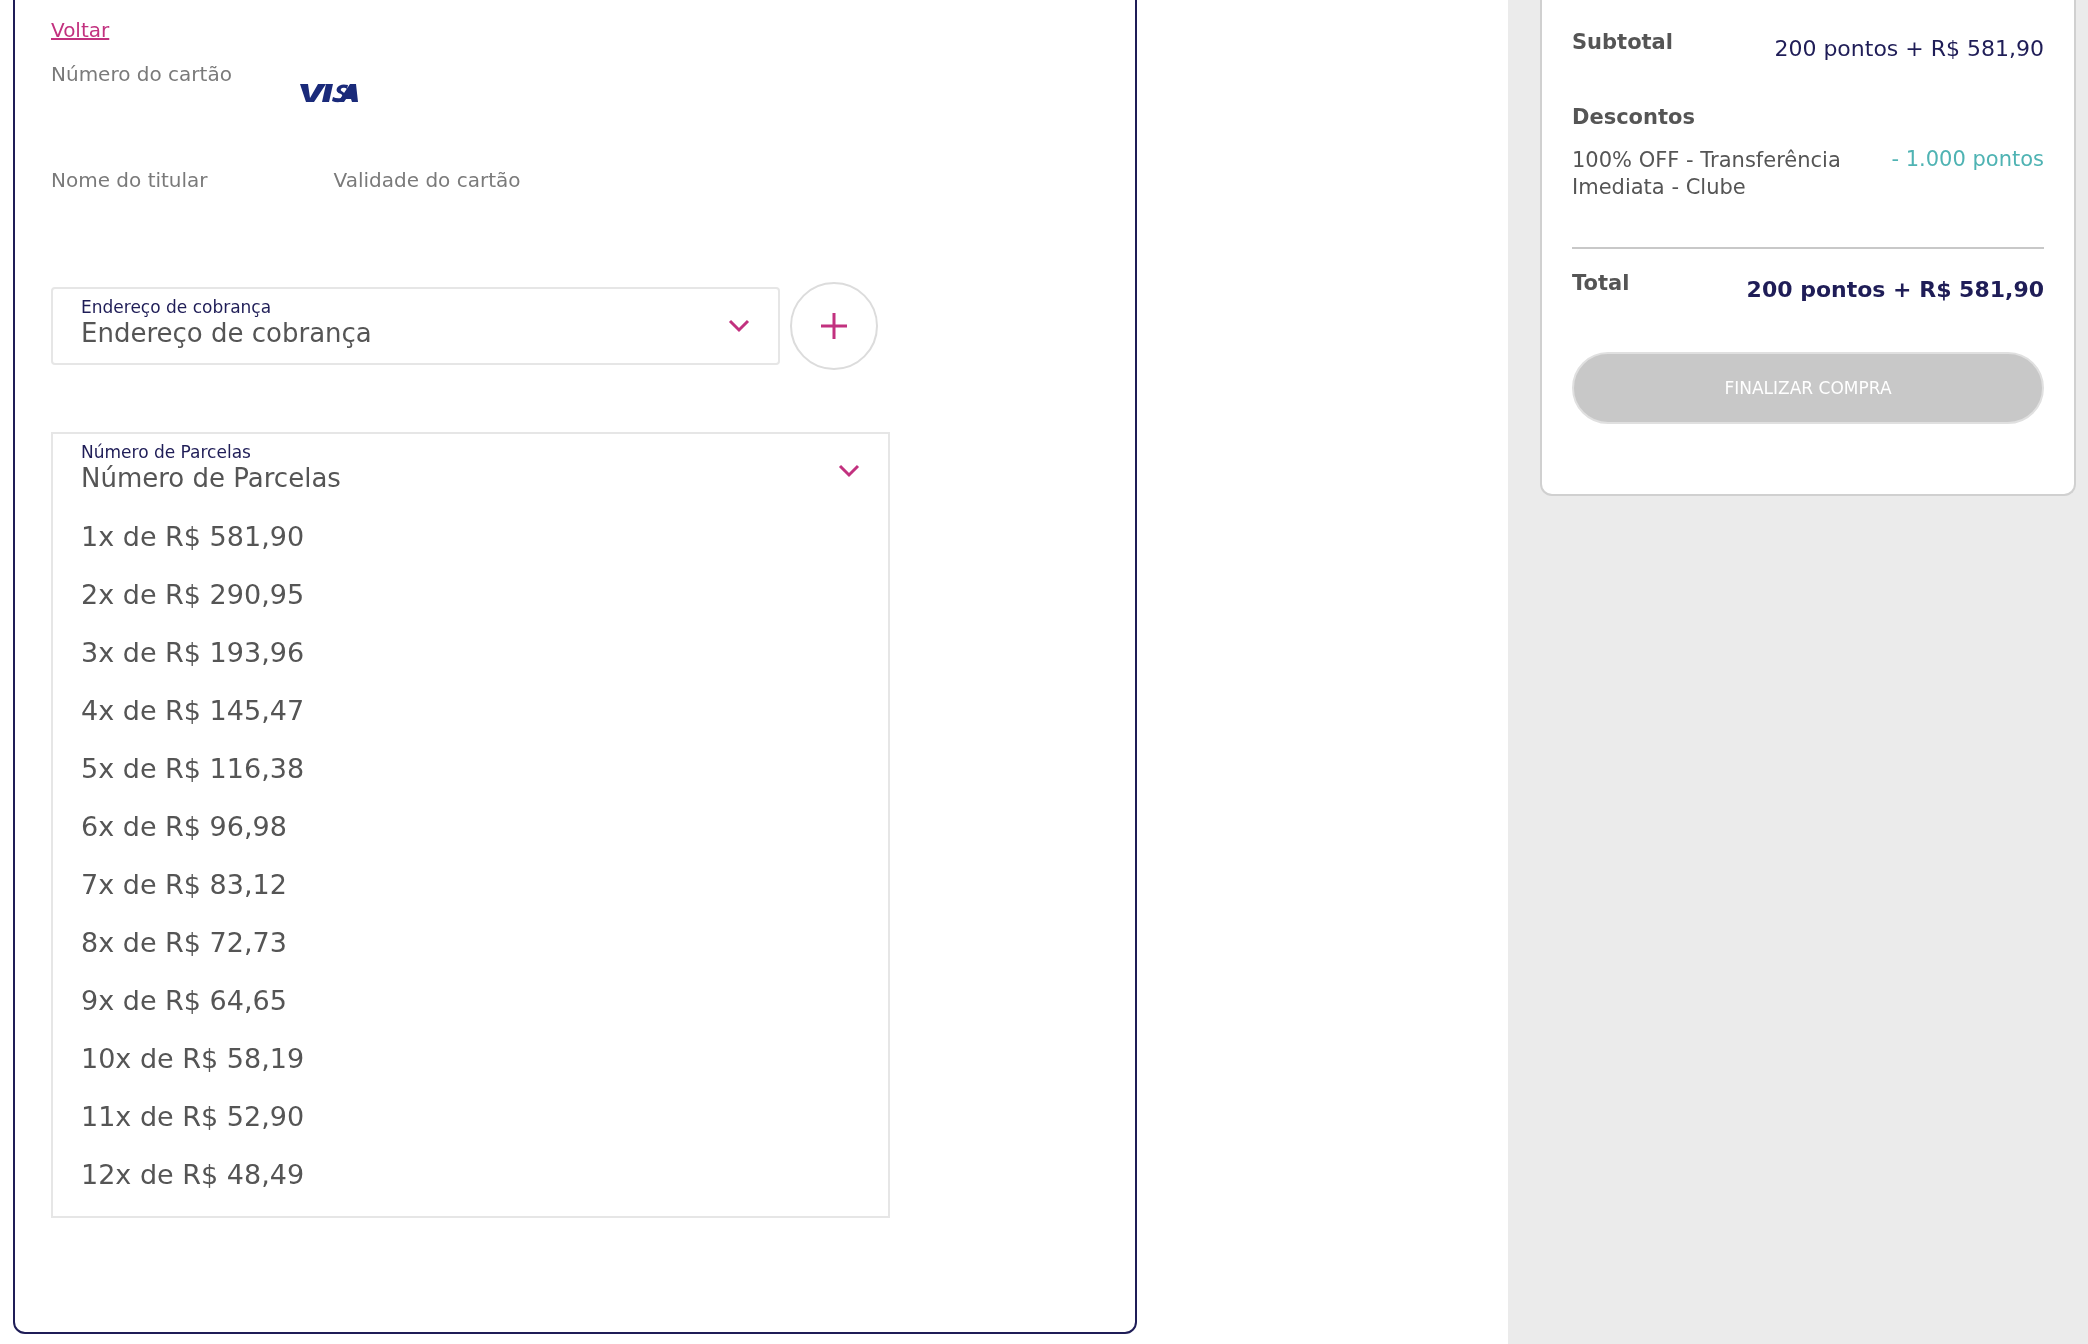 Image resolution: width=2088 pixels, height=1344 pixels. Describe the element at coordinates (470, 1175) in the screenshot. I see `installment-option: 12x de R$ 48,49` at that location.